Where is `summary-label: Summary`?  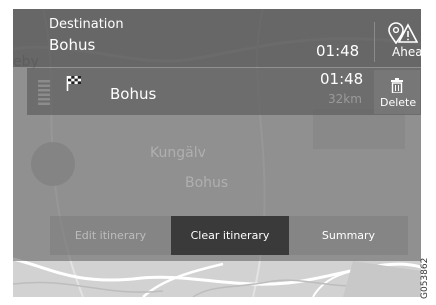
summary-label: Summary is located at coordinates (348, 235).